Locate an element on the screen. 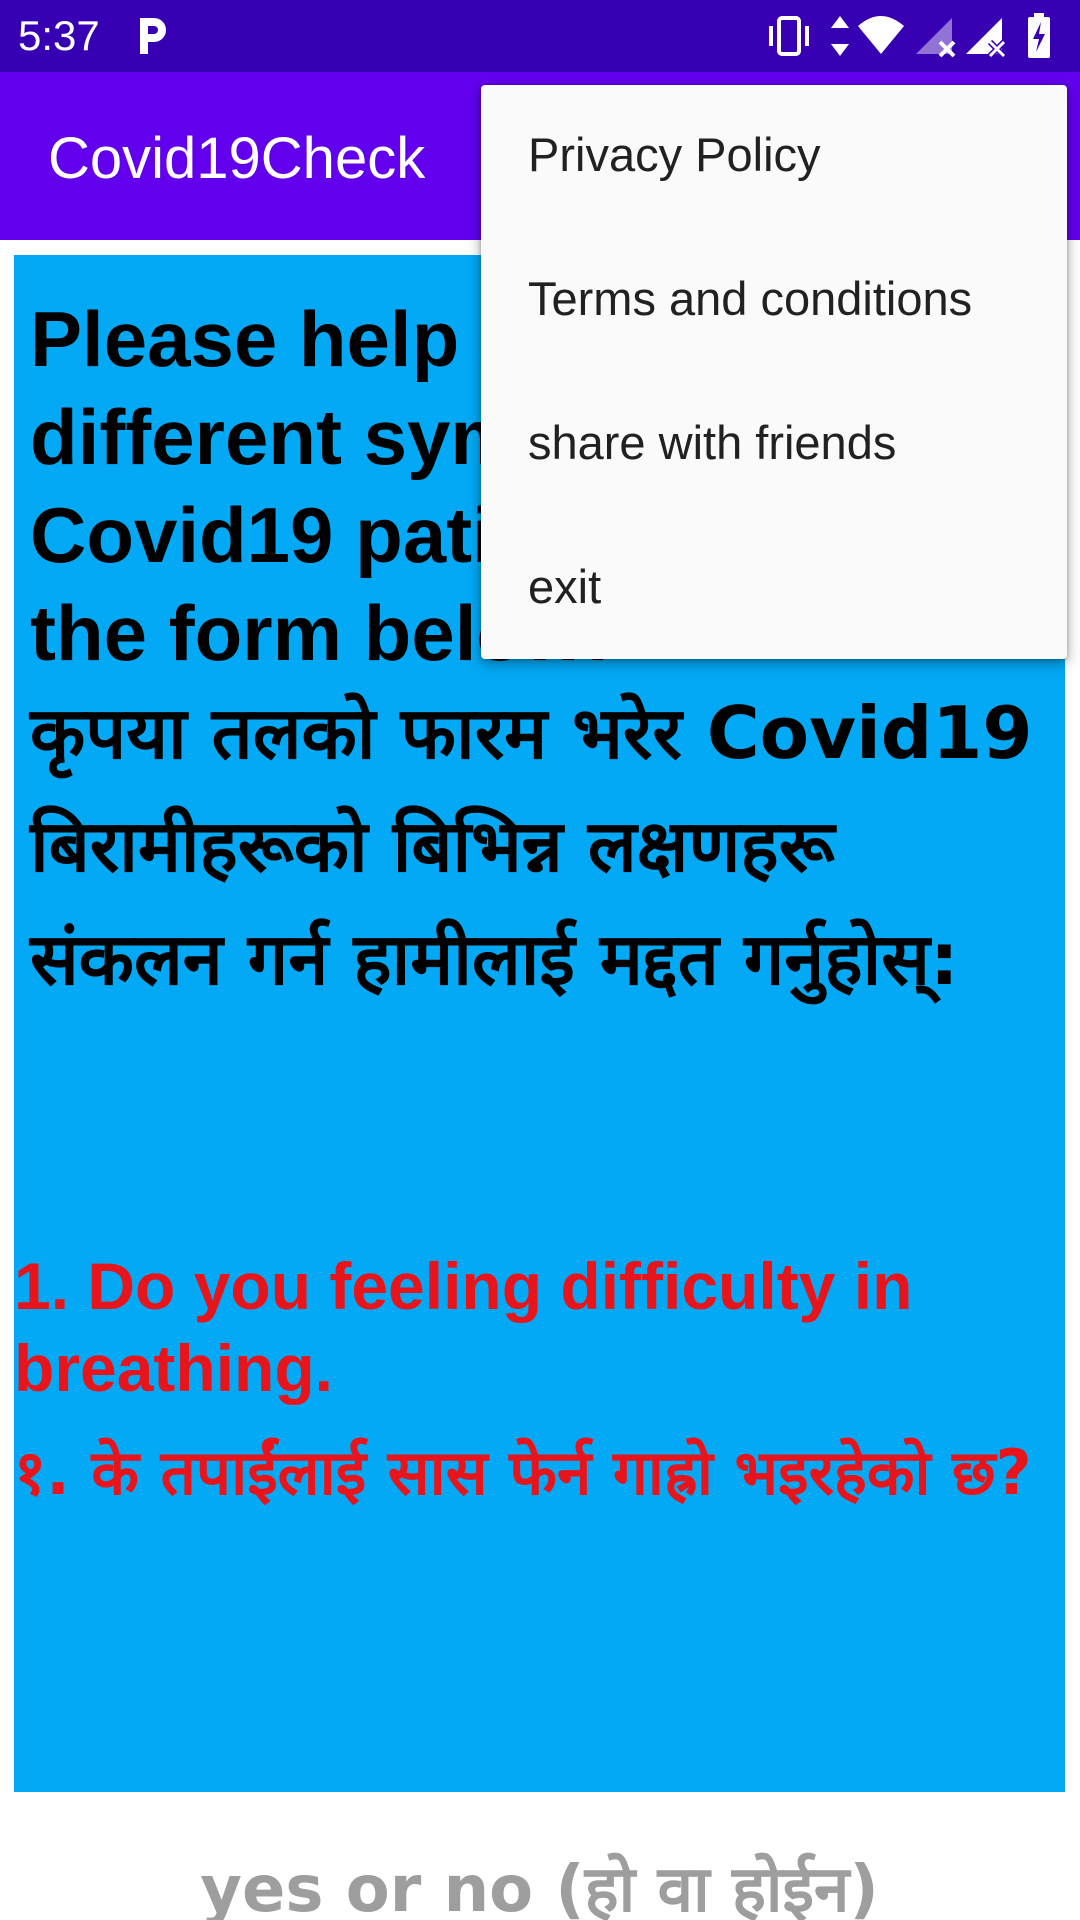  menu-item-exit: exit is located at coordinates (774, 589).